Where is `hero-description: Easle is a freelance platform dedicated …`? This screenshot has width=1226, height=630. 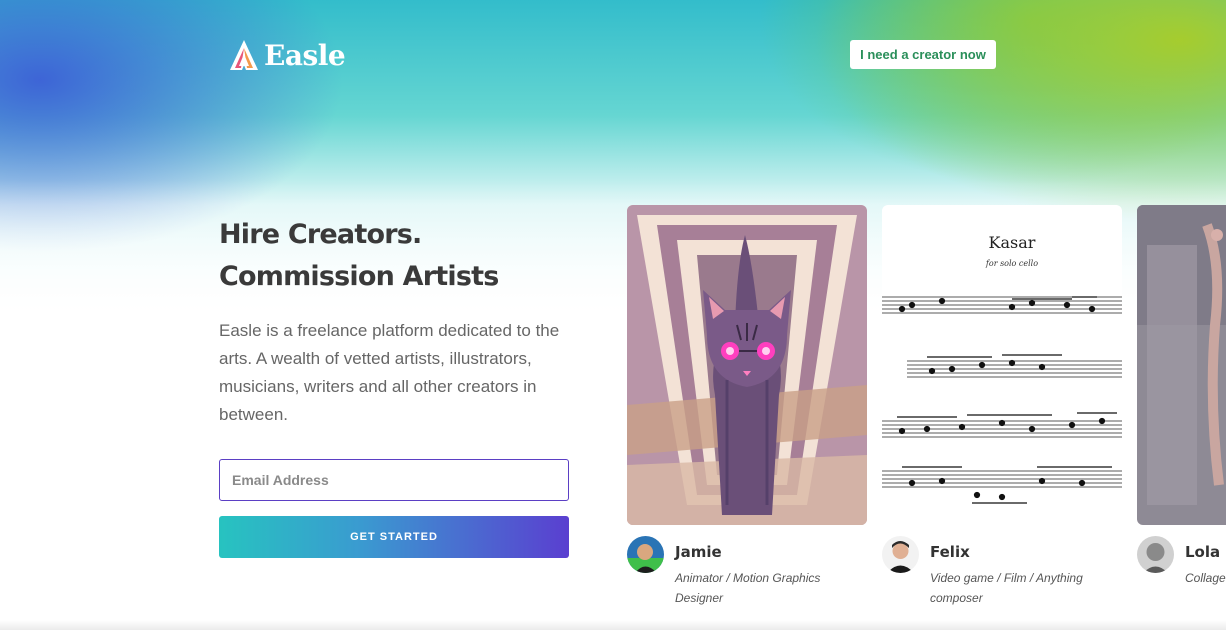
hero-description: Easle is a freelance platform dedicated … is located at coordinates (389, 372).